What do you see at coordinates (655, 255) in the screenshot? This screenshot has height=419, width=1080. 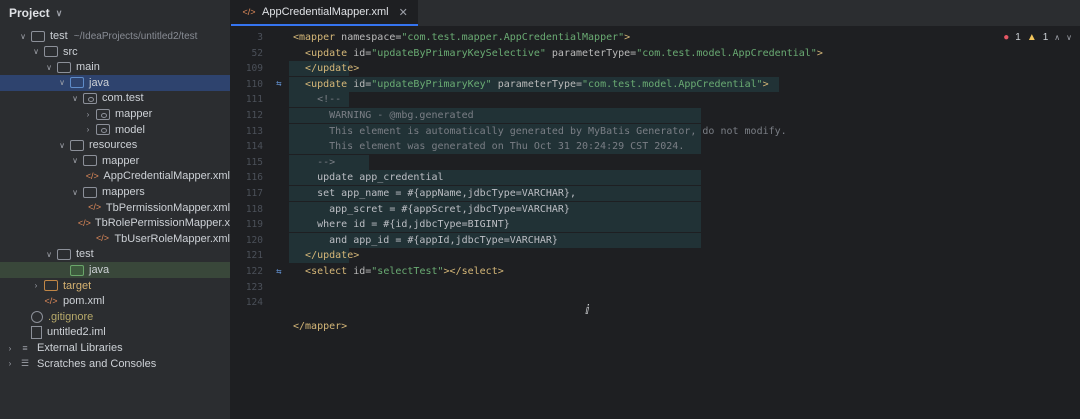 I see `code-line: 121 </update>` at bounding box center [655, 255].